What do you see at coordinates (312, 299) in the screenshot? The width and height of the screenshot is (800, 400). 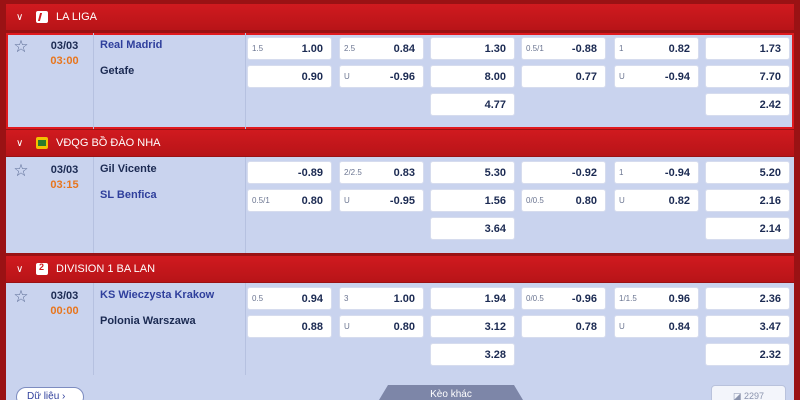 I see `odds-value: 0.94` at bounding box center [312, 299].